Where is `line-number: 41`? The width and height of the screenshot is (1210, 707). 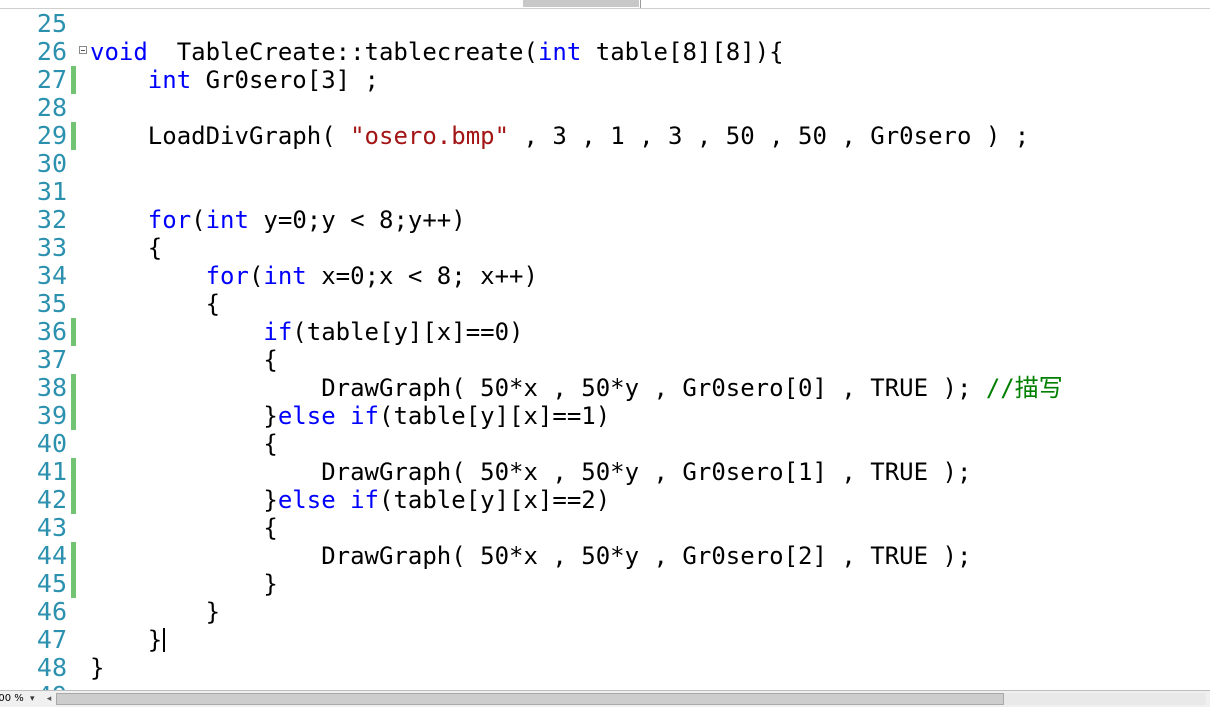 line-number: 41 is located at coordinates (51, 471).